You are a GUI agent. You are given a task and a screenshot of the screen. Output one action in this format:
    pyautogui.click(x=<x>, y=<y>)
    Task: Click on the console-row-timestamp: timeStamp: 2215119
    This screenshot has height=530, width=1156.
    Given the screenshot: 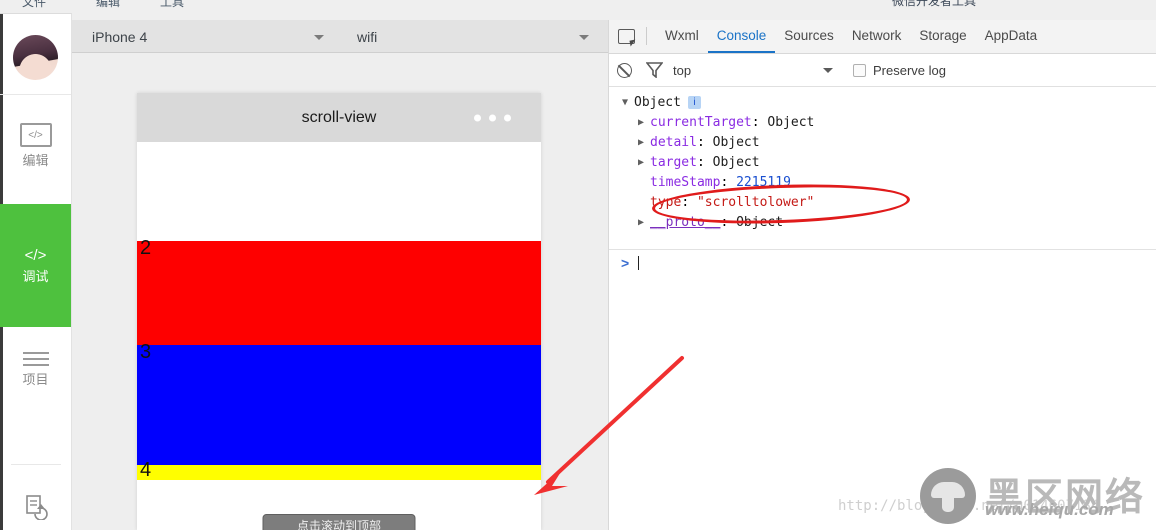 What is the action you would take?
    pyautogui.click(x=882, y=182)
    